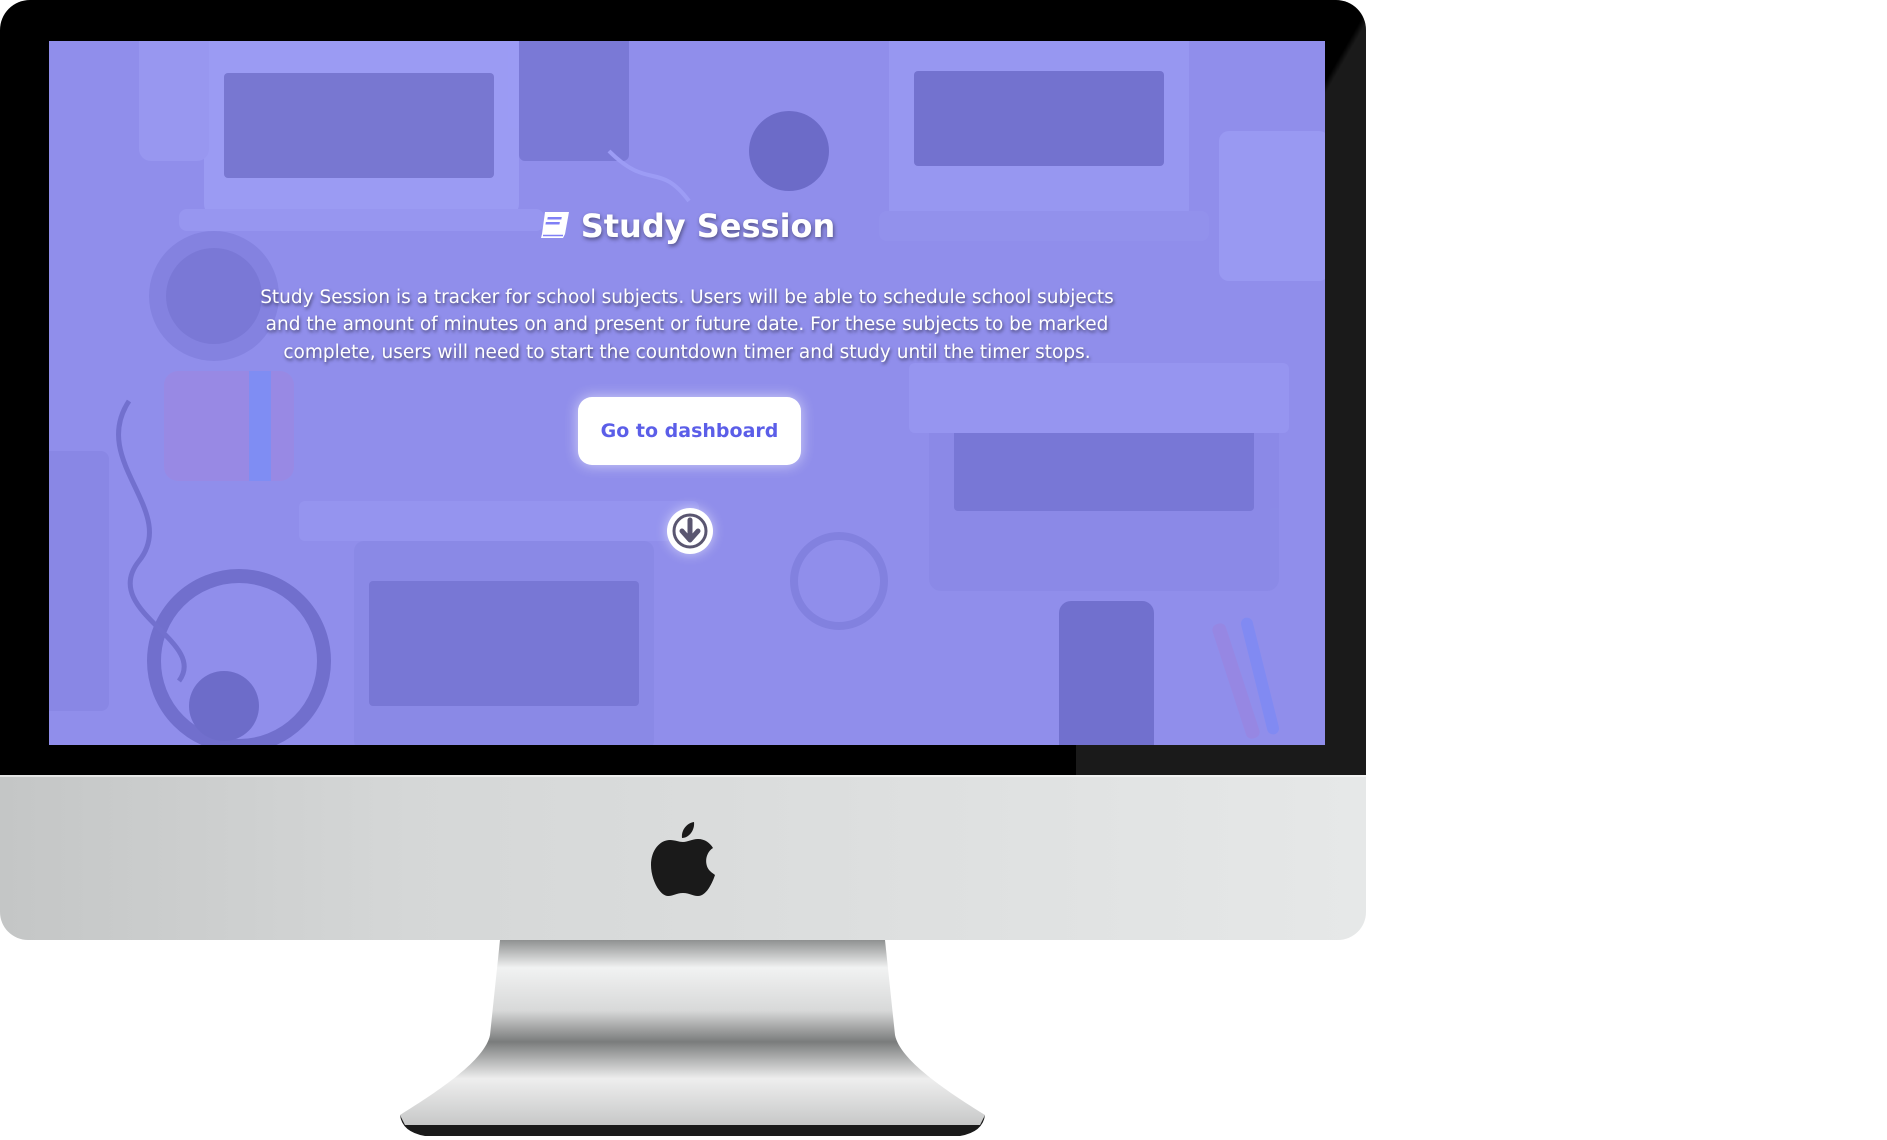  What do you see at coordinates (708, 226) in the screenshot?
I see `page-title: Study Session` at bounding box center [708, 226].